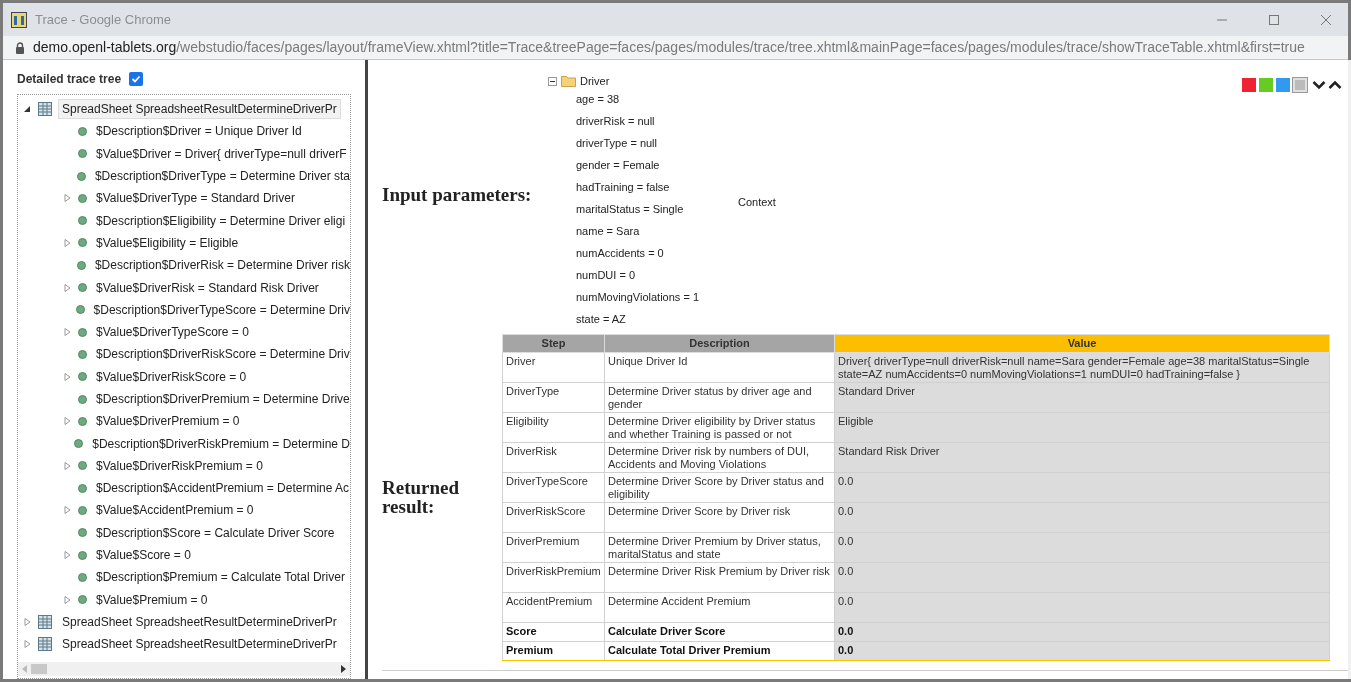 The height and width of the screenshot is (682, 1351). Describe the element at coordinates (221, 488) in the screenshot. I see `tree-item: $Description$AccidentPremium = Determine Ac` at that location.